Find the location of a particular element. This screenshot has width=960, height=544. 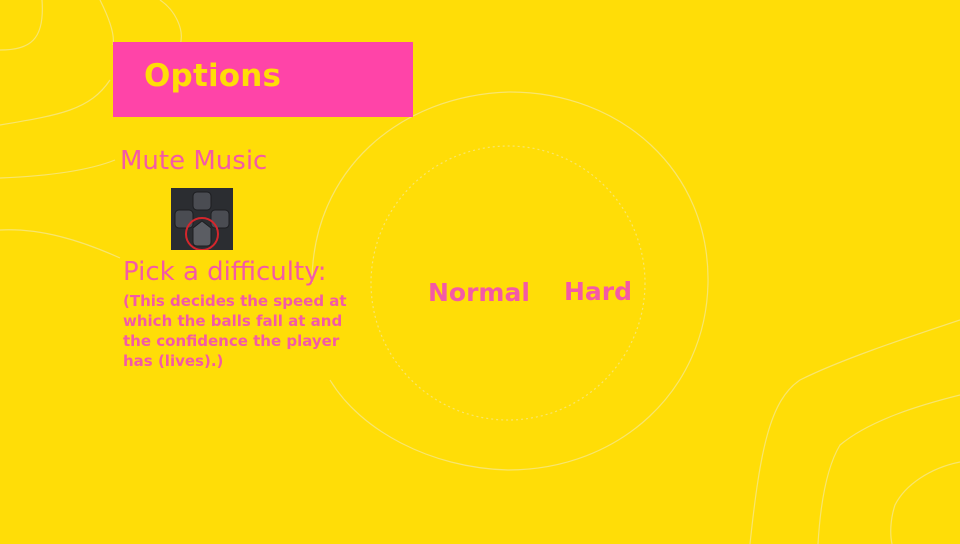

options-title-banner: Options is located at coordinates (263, 79).